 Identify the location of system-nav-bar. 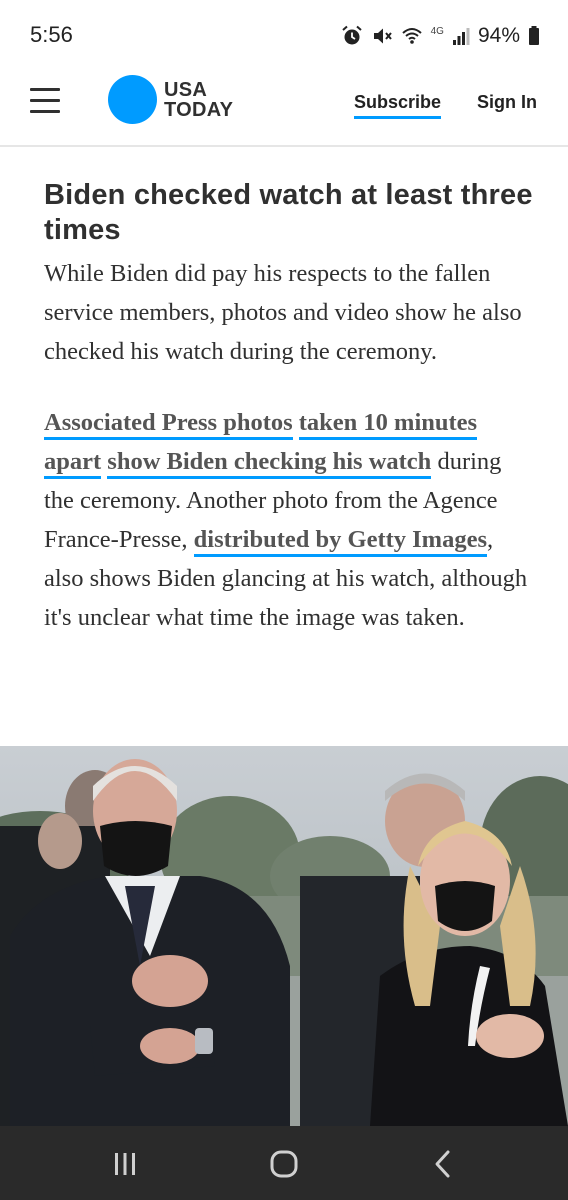
(284, 1163).